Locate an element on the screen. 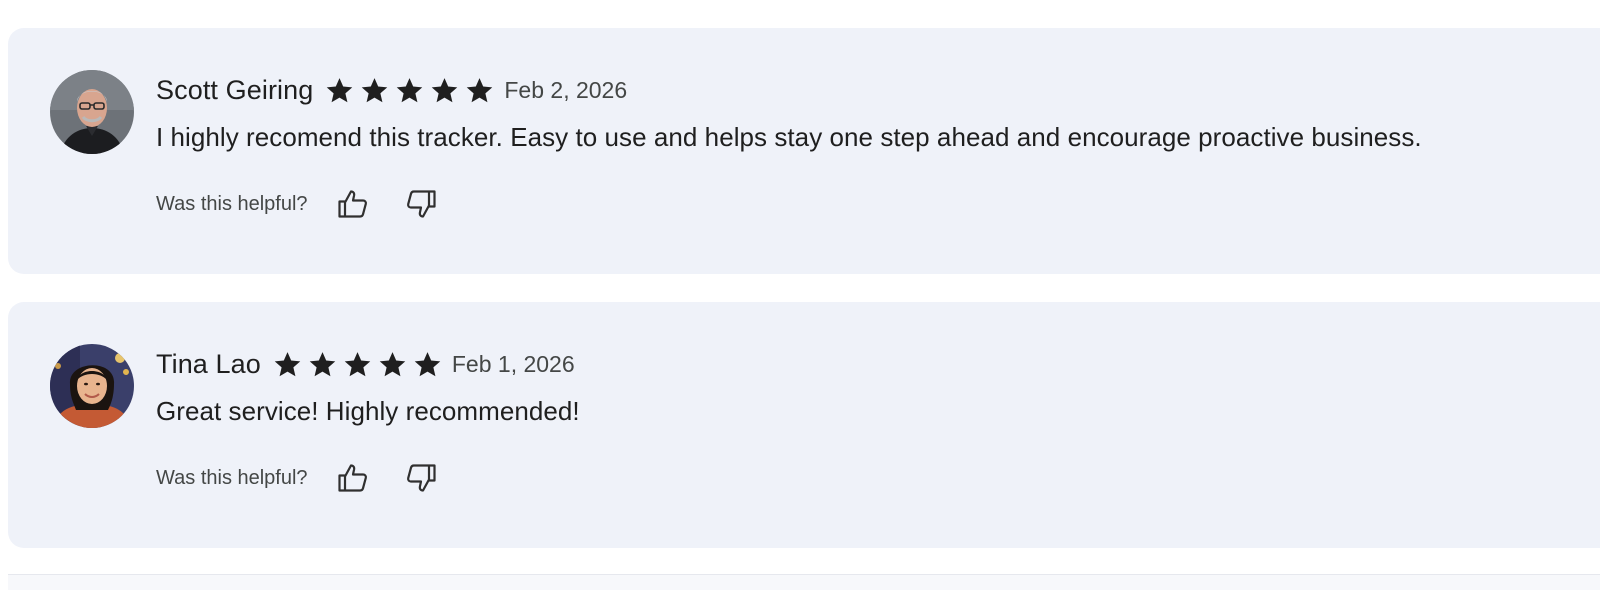  review-date: Feb 2, 2026 is located at coordinates (566, 89).